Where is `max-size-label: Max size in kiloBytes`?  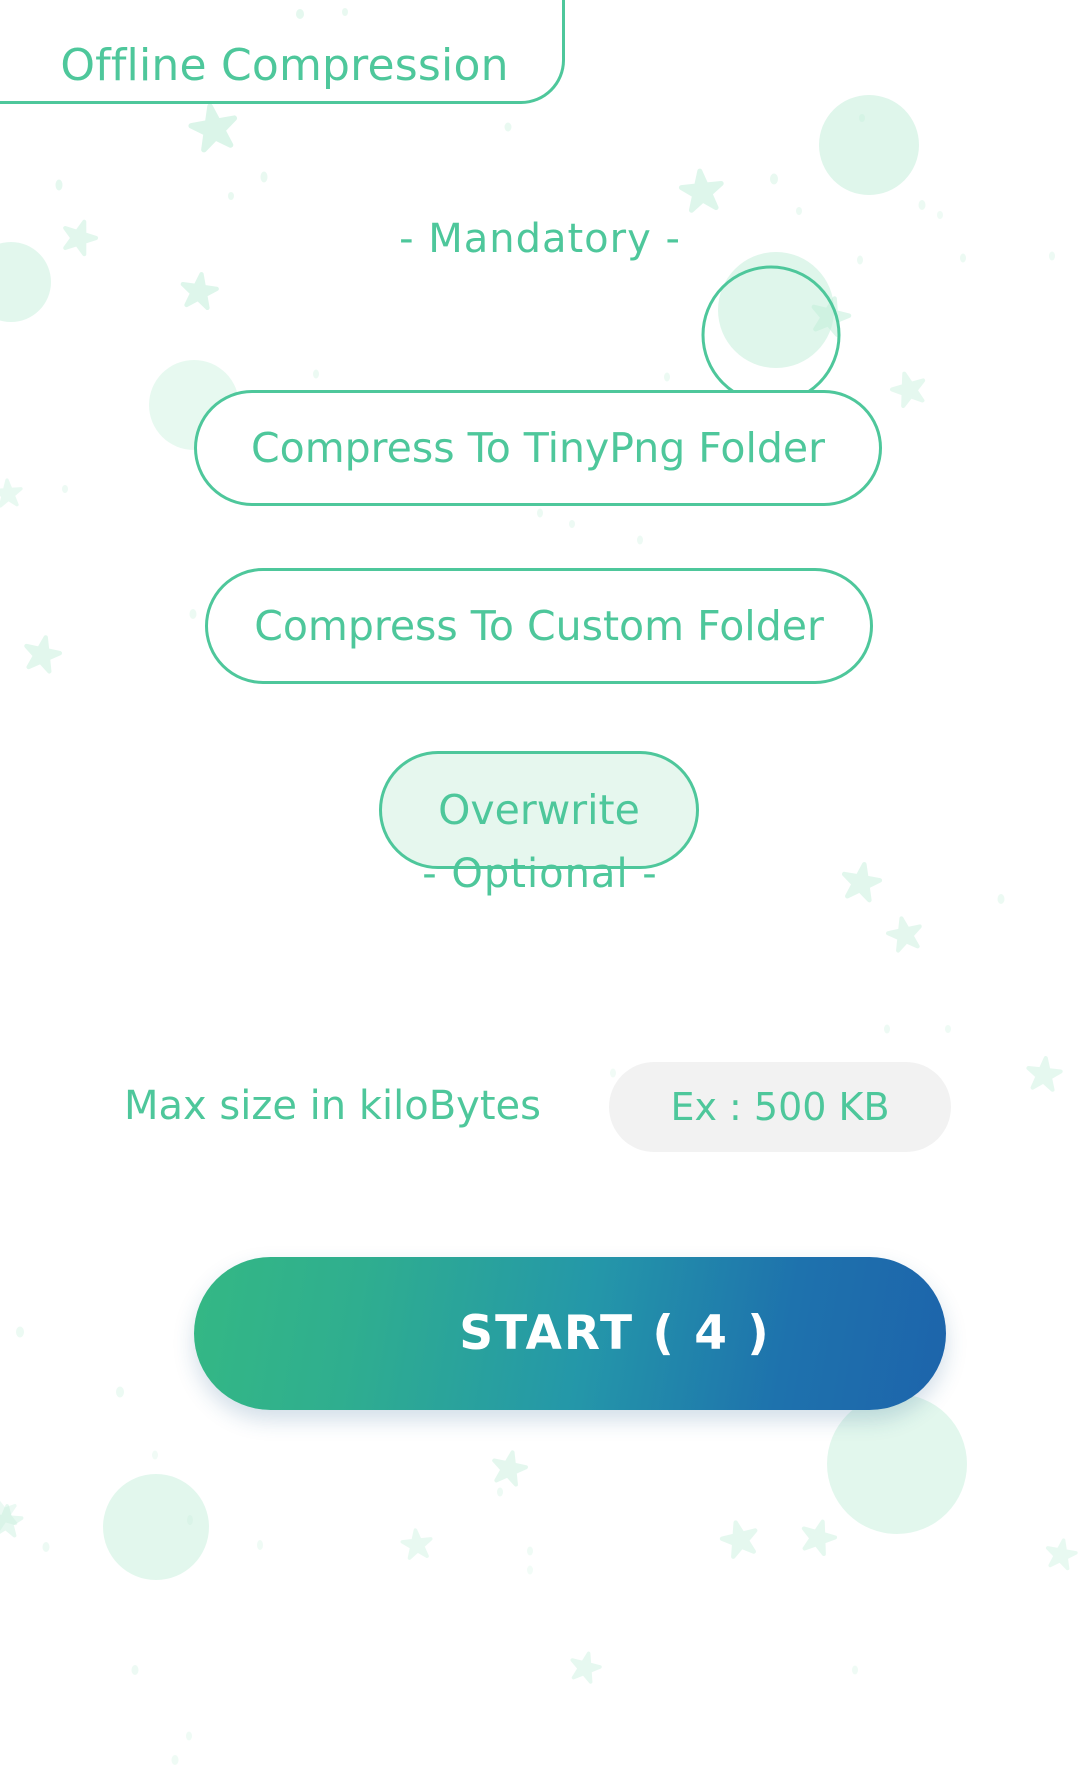
max-size-label: Max size in kiloBytes is located at coordinates (332, 1106).